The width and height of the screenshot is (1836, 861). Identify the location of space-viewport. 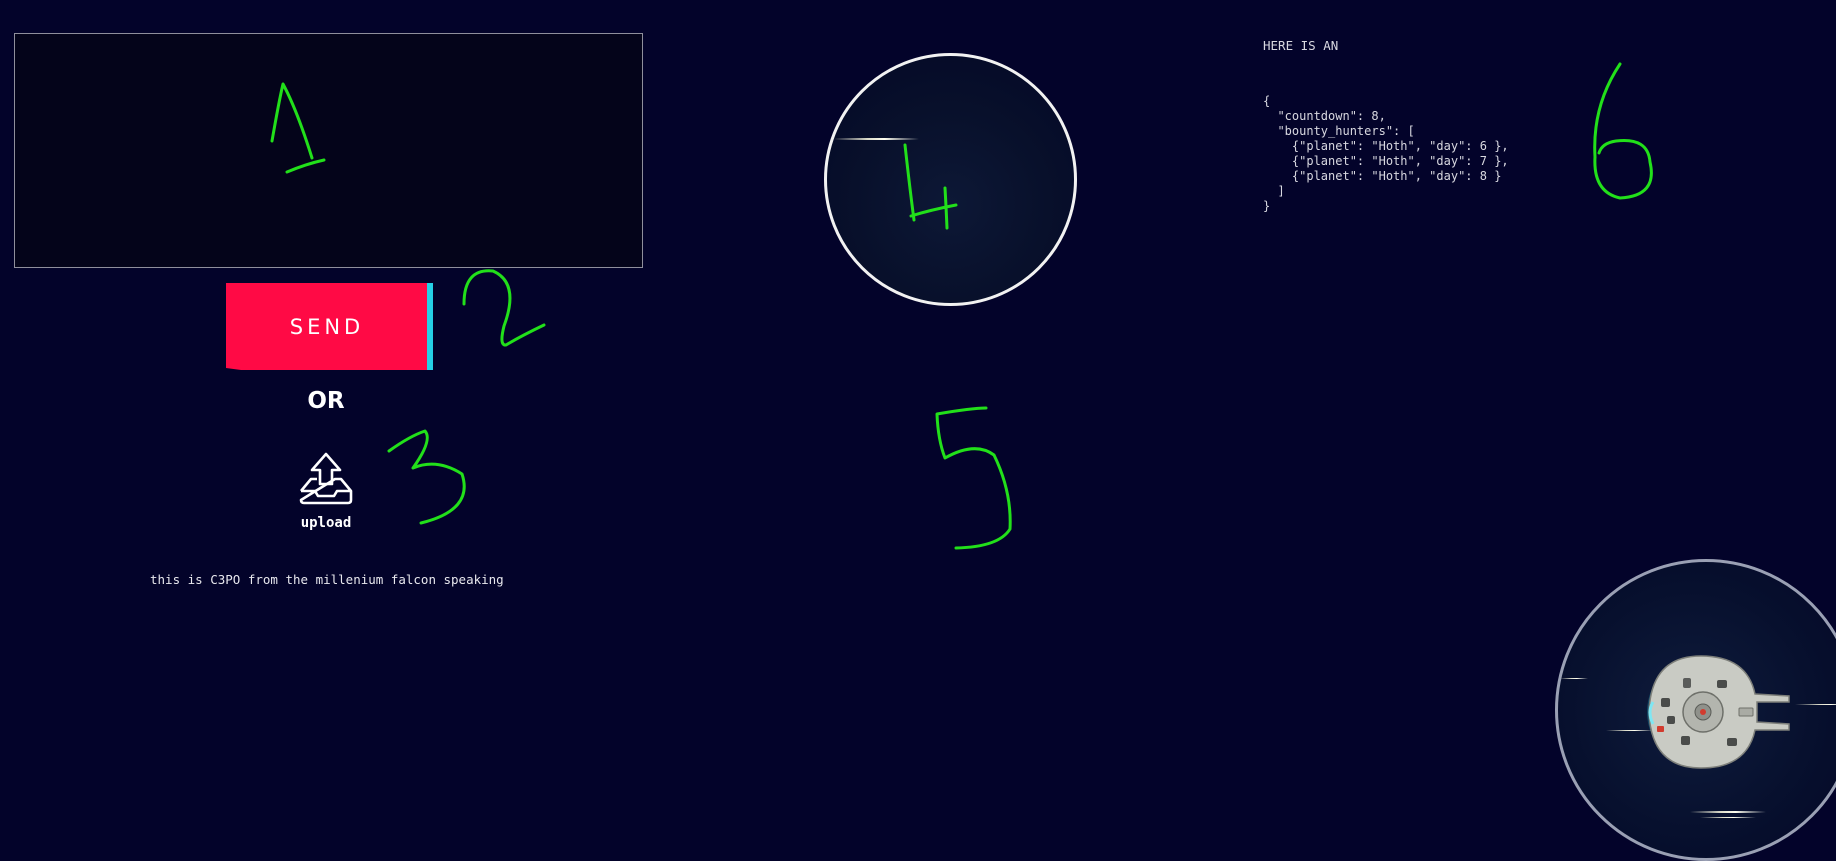
(950, 179).